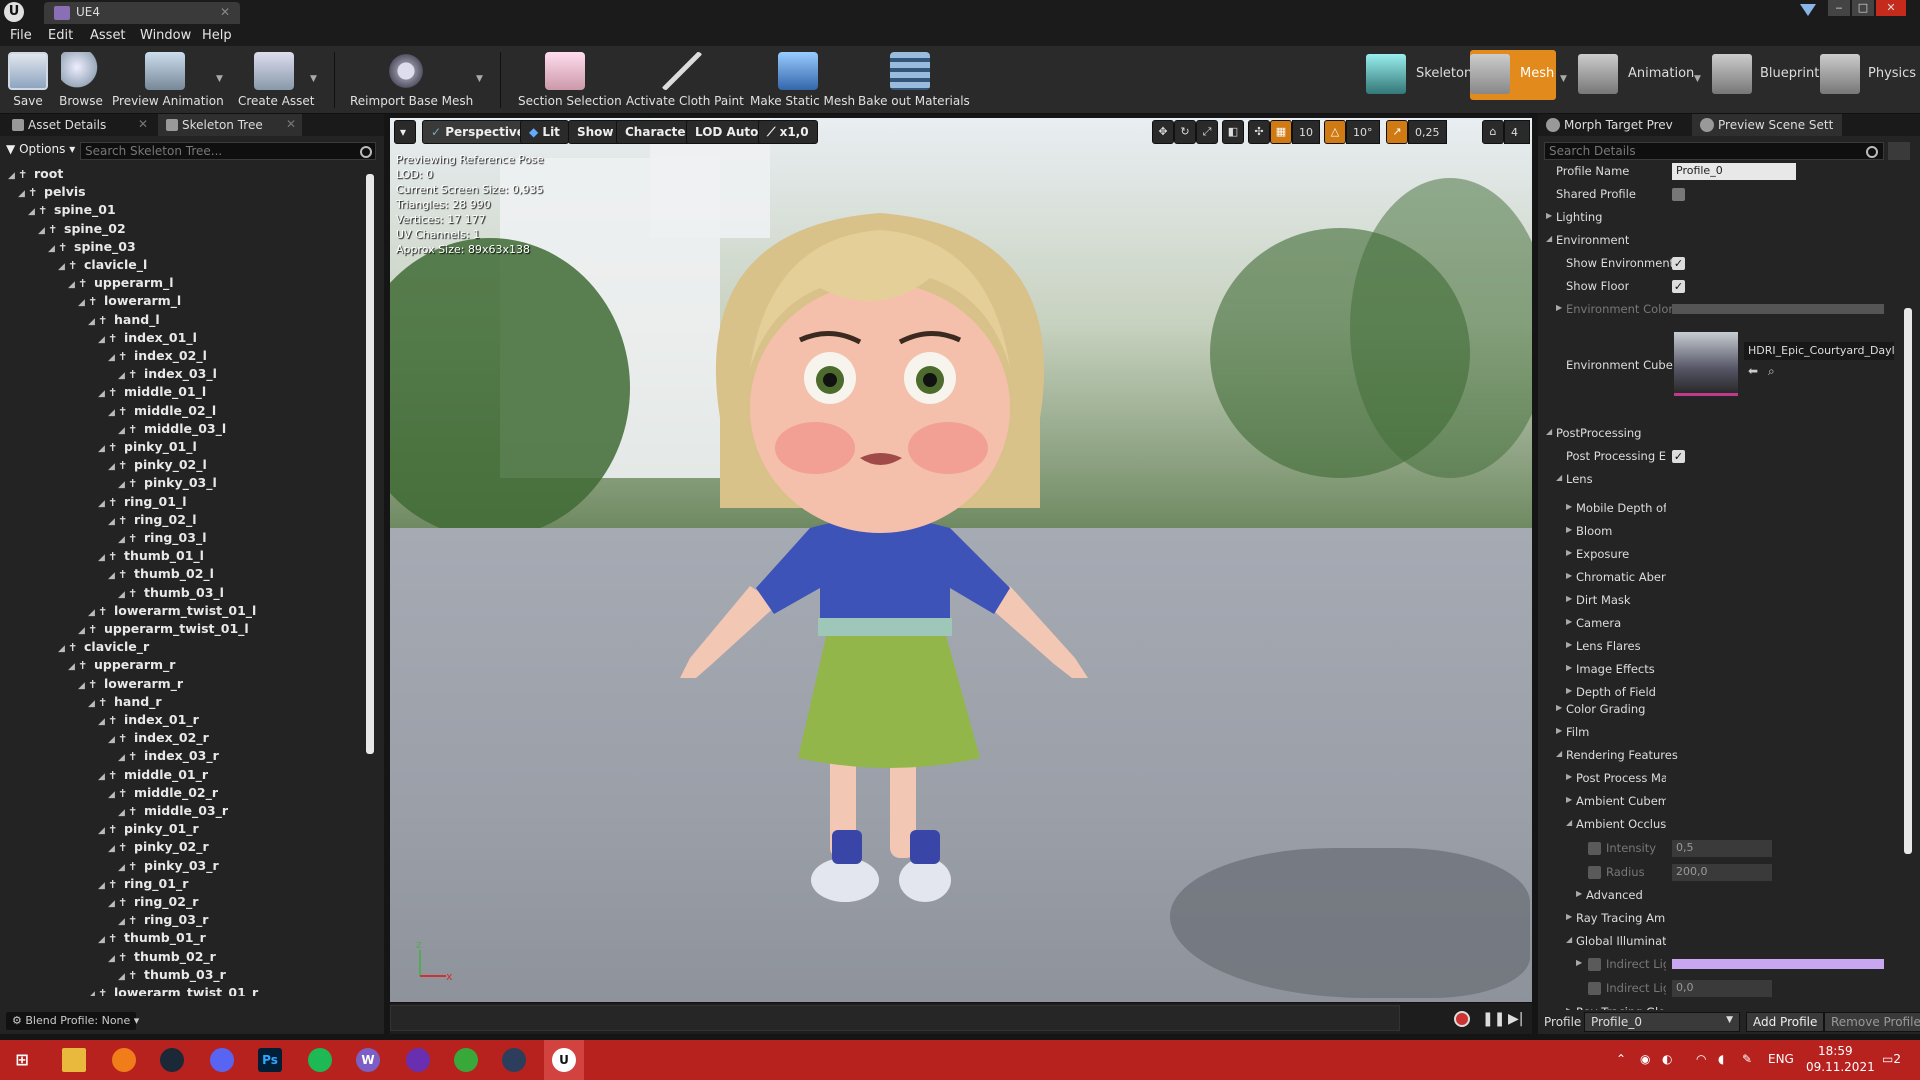 This screenshot has height=1080, width=1920. I want to click on section-selection-button: Section Selection, so click(570, 80).